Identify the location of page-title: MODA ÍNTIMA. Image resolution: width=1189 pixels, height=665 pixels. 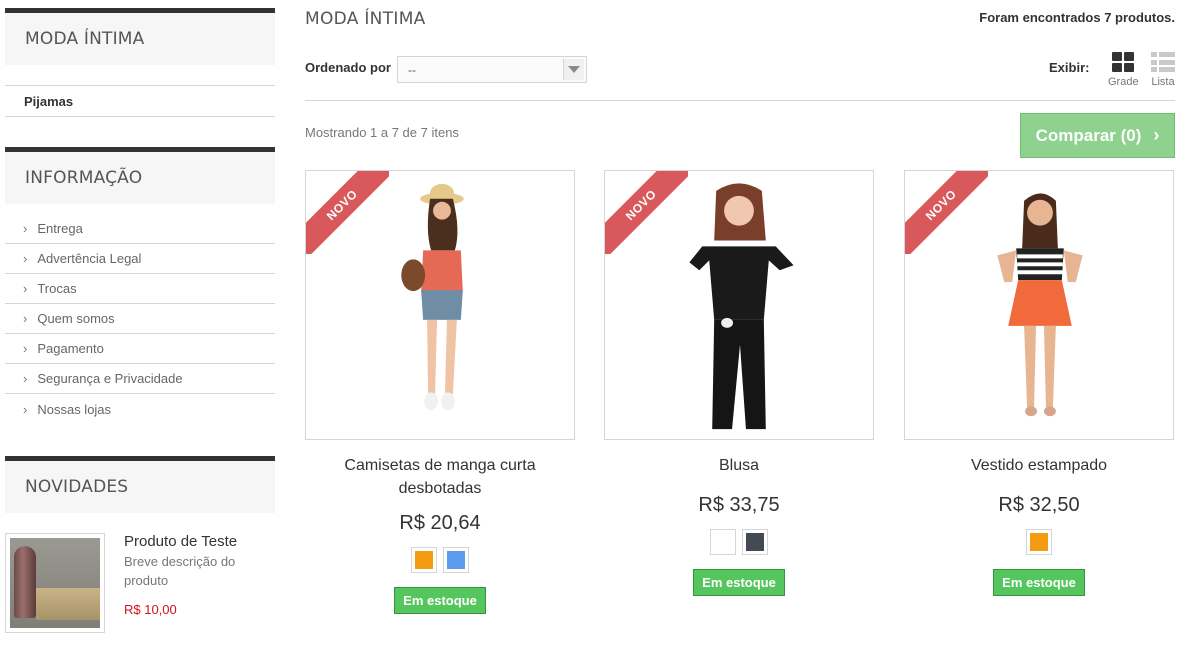
(365, 19).